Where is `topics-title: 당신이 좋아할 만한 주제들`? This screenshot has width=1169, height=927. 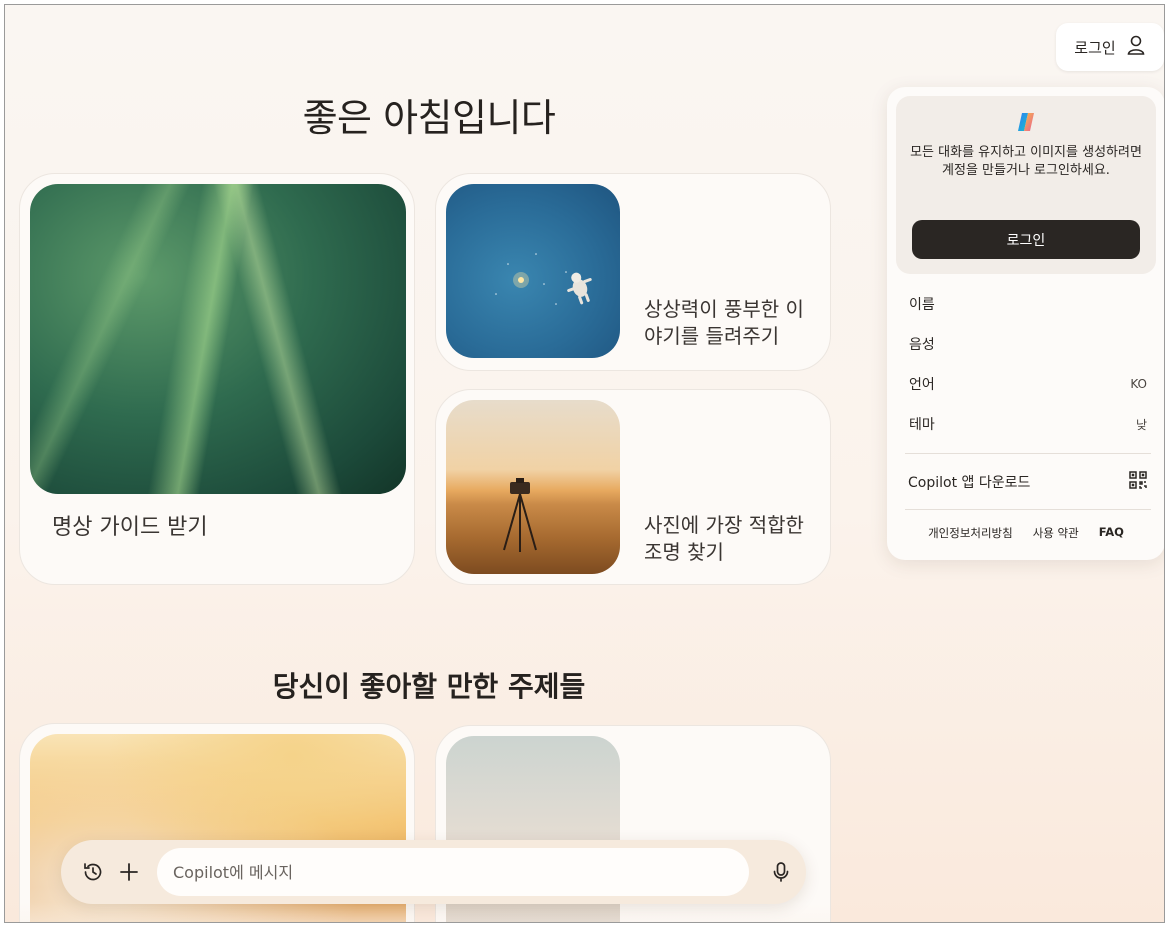 topics-title: 당신이 좋아할 만한 주제들 is located at coordinates (429, 686).